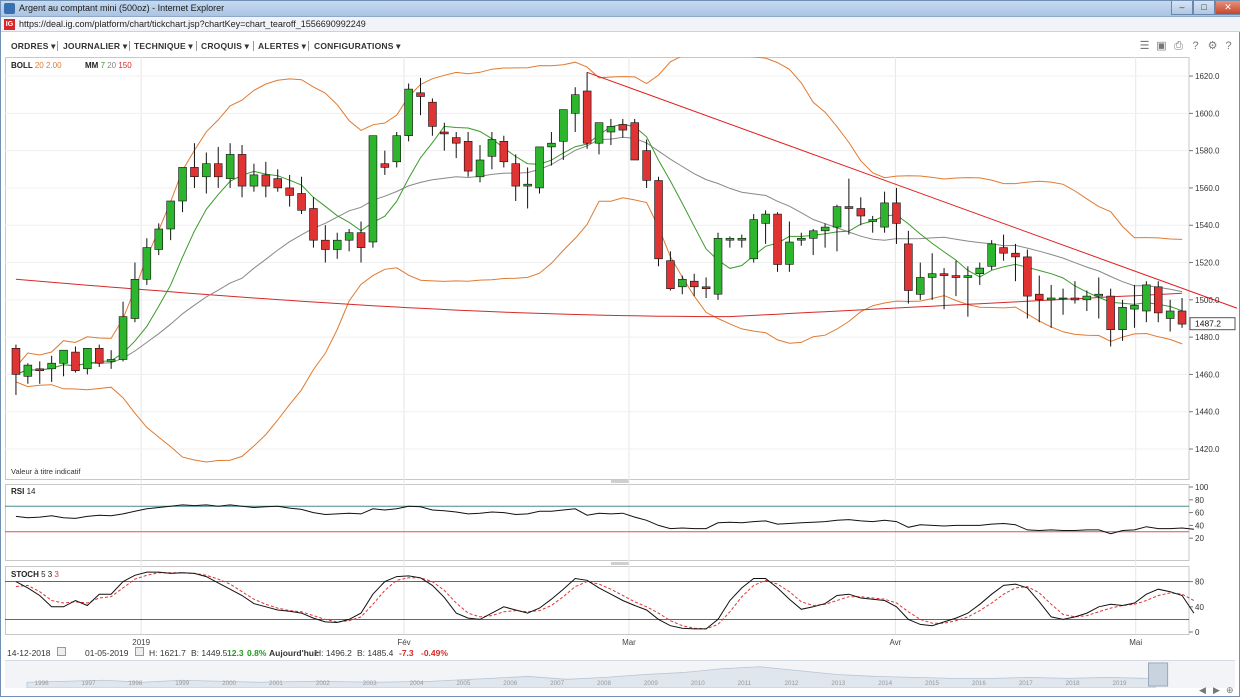 This screenshot has width=1240, height=697. What do you see at coordinates (597, 600) in the screenshot?
I see `stoch-panel` at bounding box center [597, 600].